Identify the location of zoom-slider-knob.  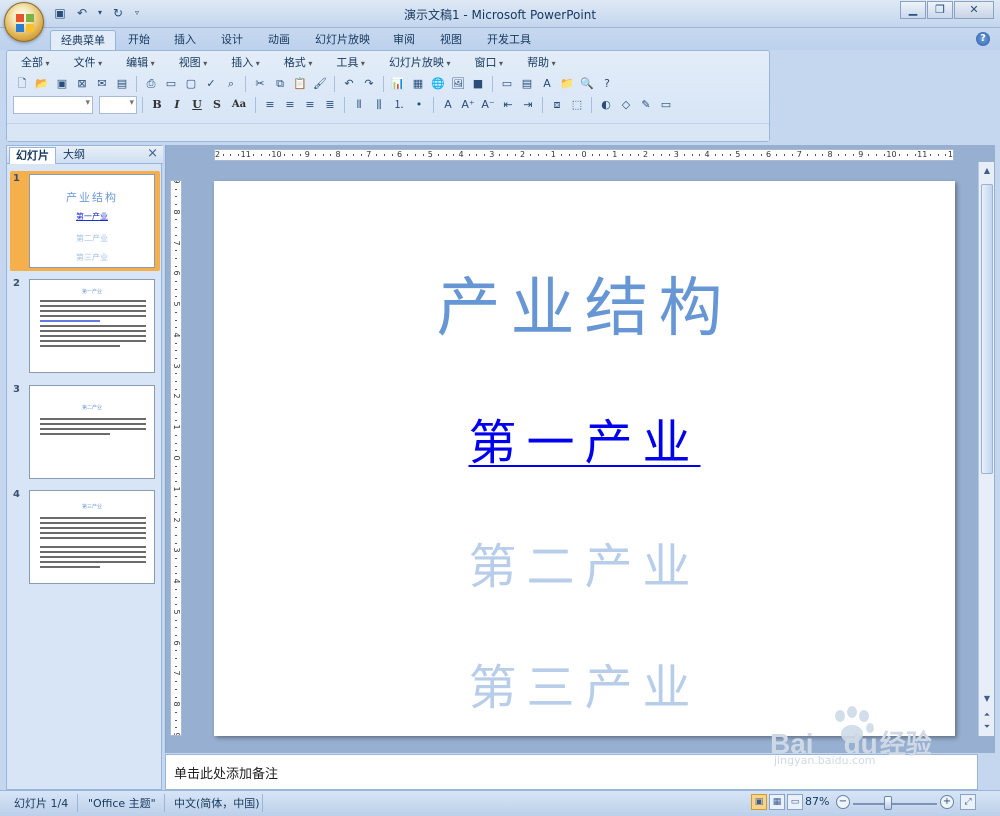
(888, 803).